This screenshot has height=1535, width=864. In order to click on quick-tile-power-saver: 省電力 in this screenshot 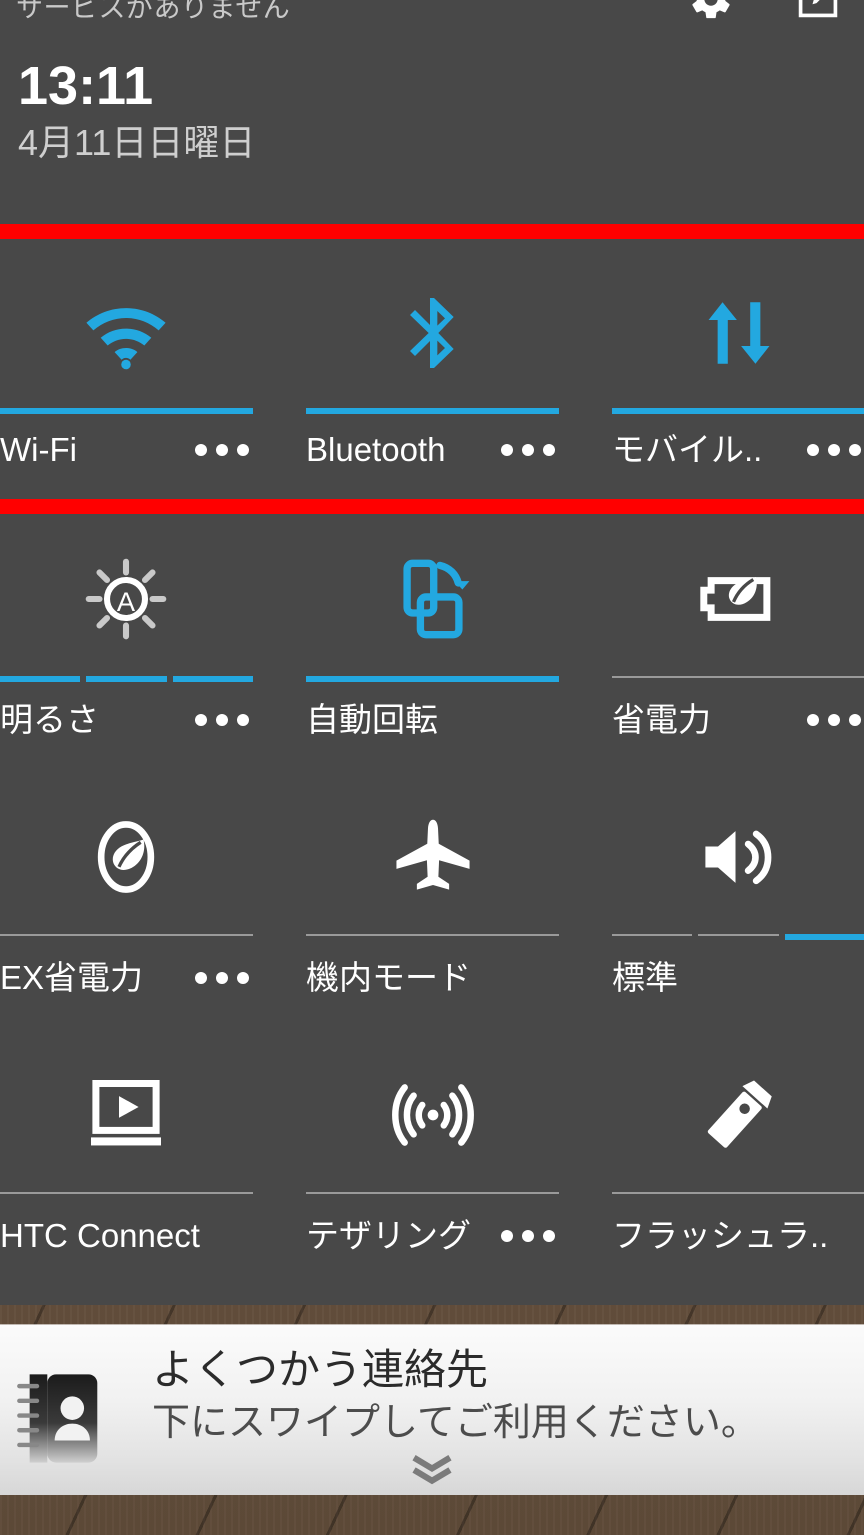, I will do `click(738, 651)`.